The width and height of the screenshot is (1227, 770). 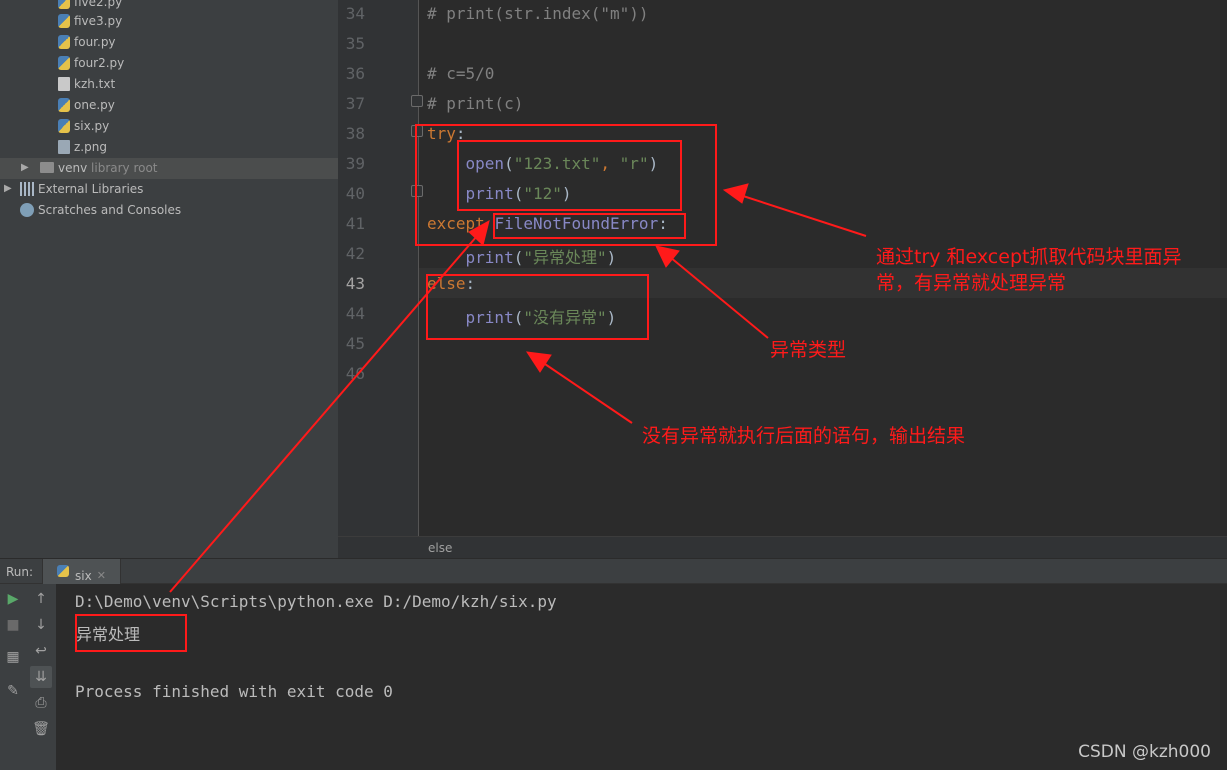 What do you see at coordinates (355, 133) in the screenshot?
I see `line-number: 38` at bounding box center [355, 133].